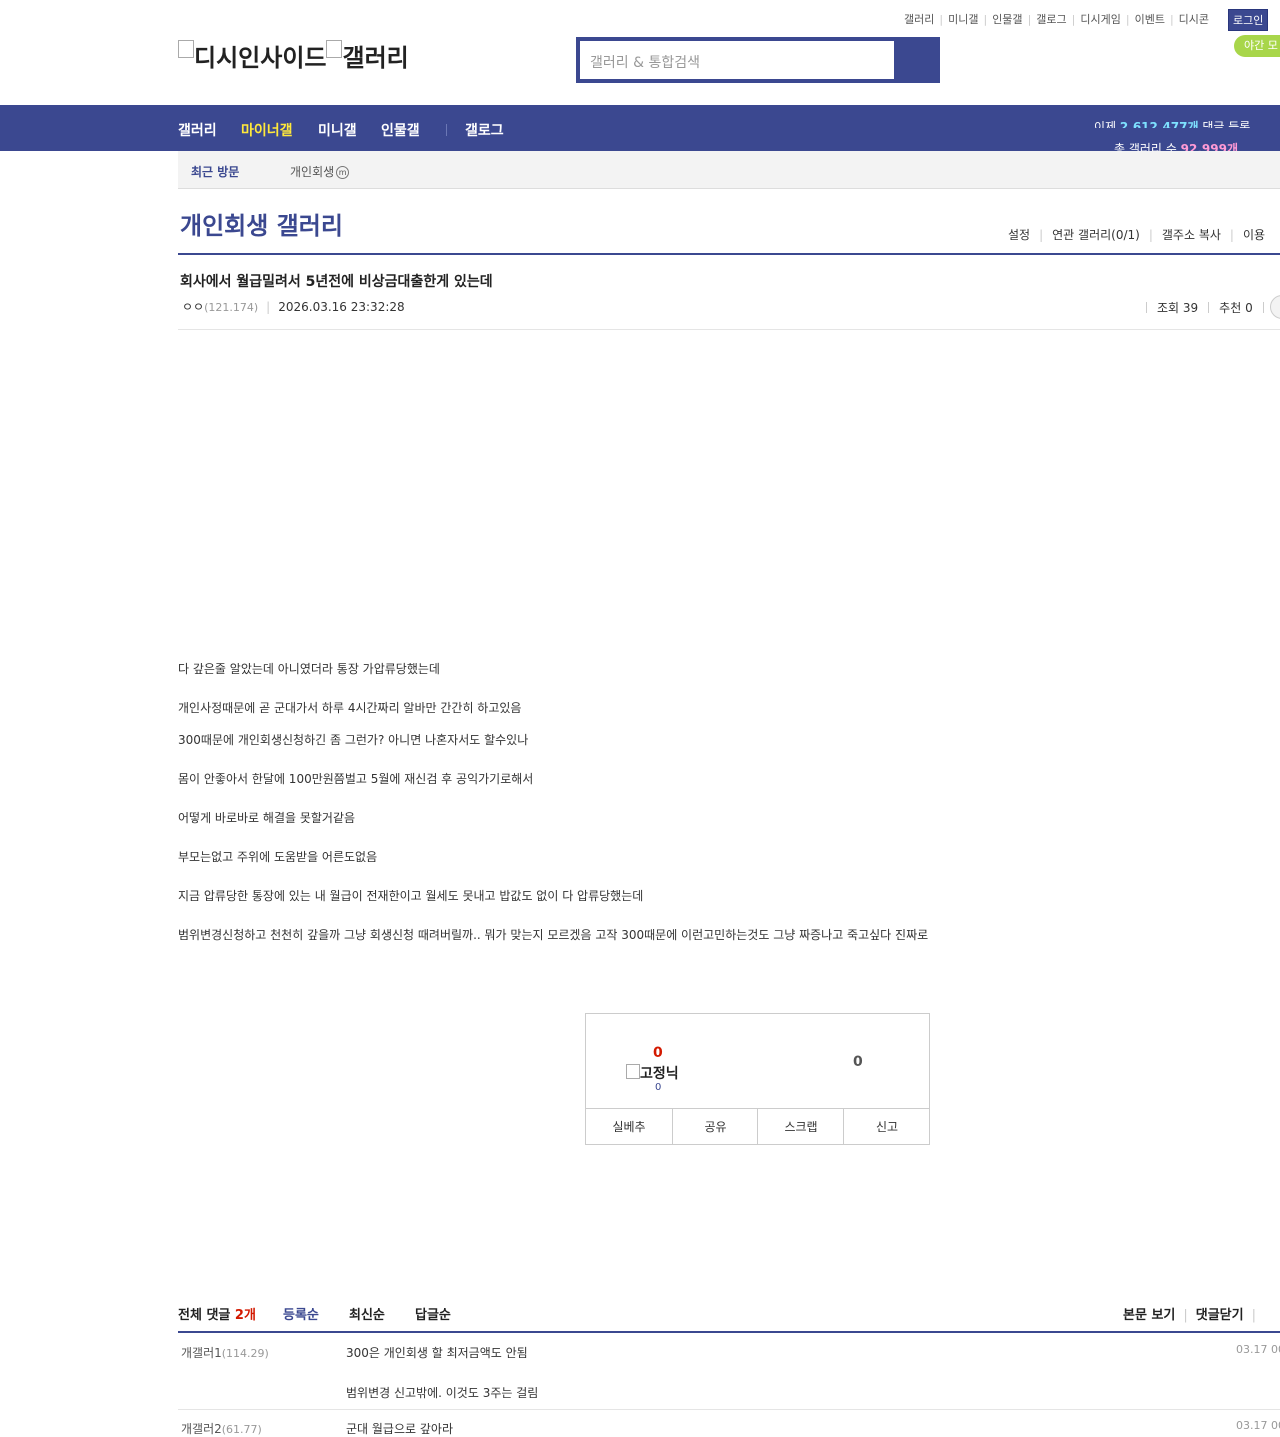 The height and width of the screenshot is (1437, 1280). Describe the element at coordinates (267, 130) in the screenshot. I see `nav-minor: 마이너갤` at that location.